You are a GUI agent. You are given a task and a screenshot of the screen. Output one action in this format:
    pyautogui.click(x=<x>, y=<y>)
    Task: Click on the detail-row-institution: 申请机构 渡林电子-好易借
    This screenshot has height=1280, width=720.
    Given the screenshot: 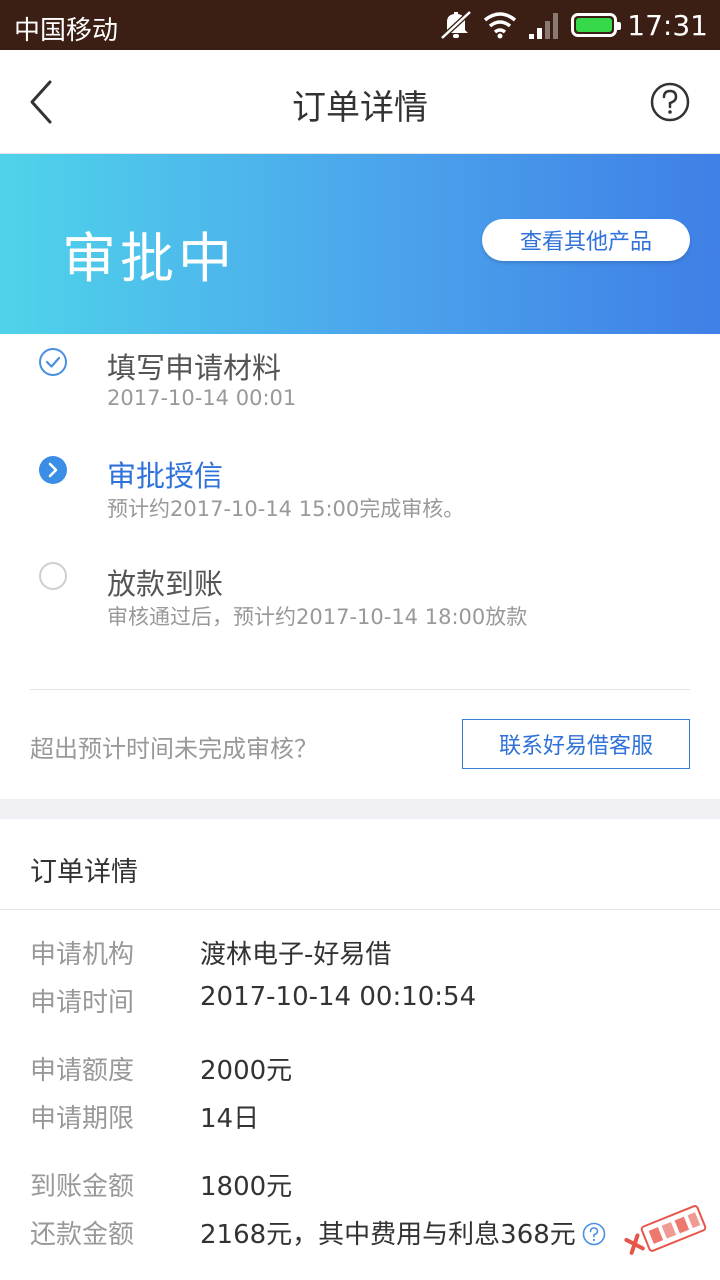 What is the action you would take?
    pyautogui.click(x=360, y=954)
    